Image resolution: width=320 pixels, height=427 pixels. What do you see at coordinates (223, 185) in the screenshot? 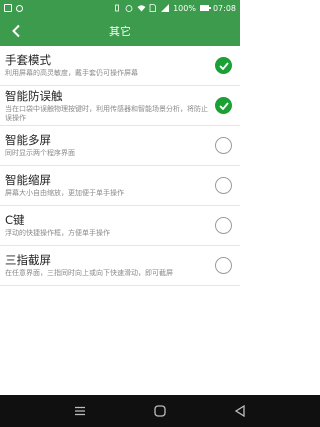
I see `shrink-screen-checkbox` at bounding box center [223, 185].